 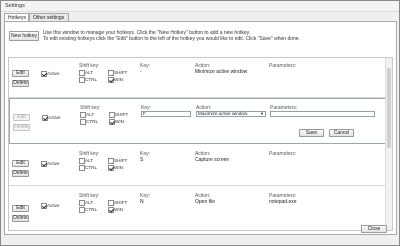 I want to click on chevron-down-icon: ▼, so click(x=262, y=113).